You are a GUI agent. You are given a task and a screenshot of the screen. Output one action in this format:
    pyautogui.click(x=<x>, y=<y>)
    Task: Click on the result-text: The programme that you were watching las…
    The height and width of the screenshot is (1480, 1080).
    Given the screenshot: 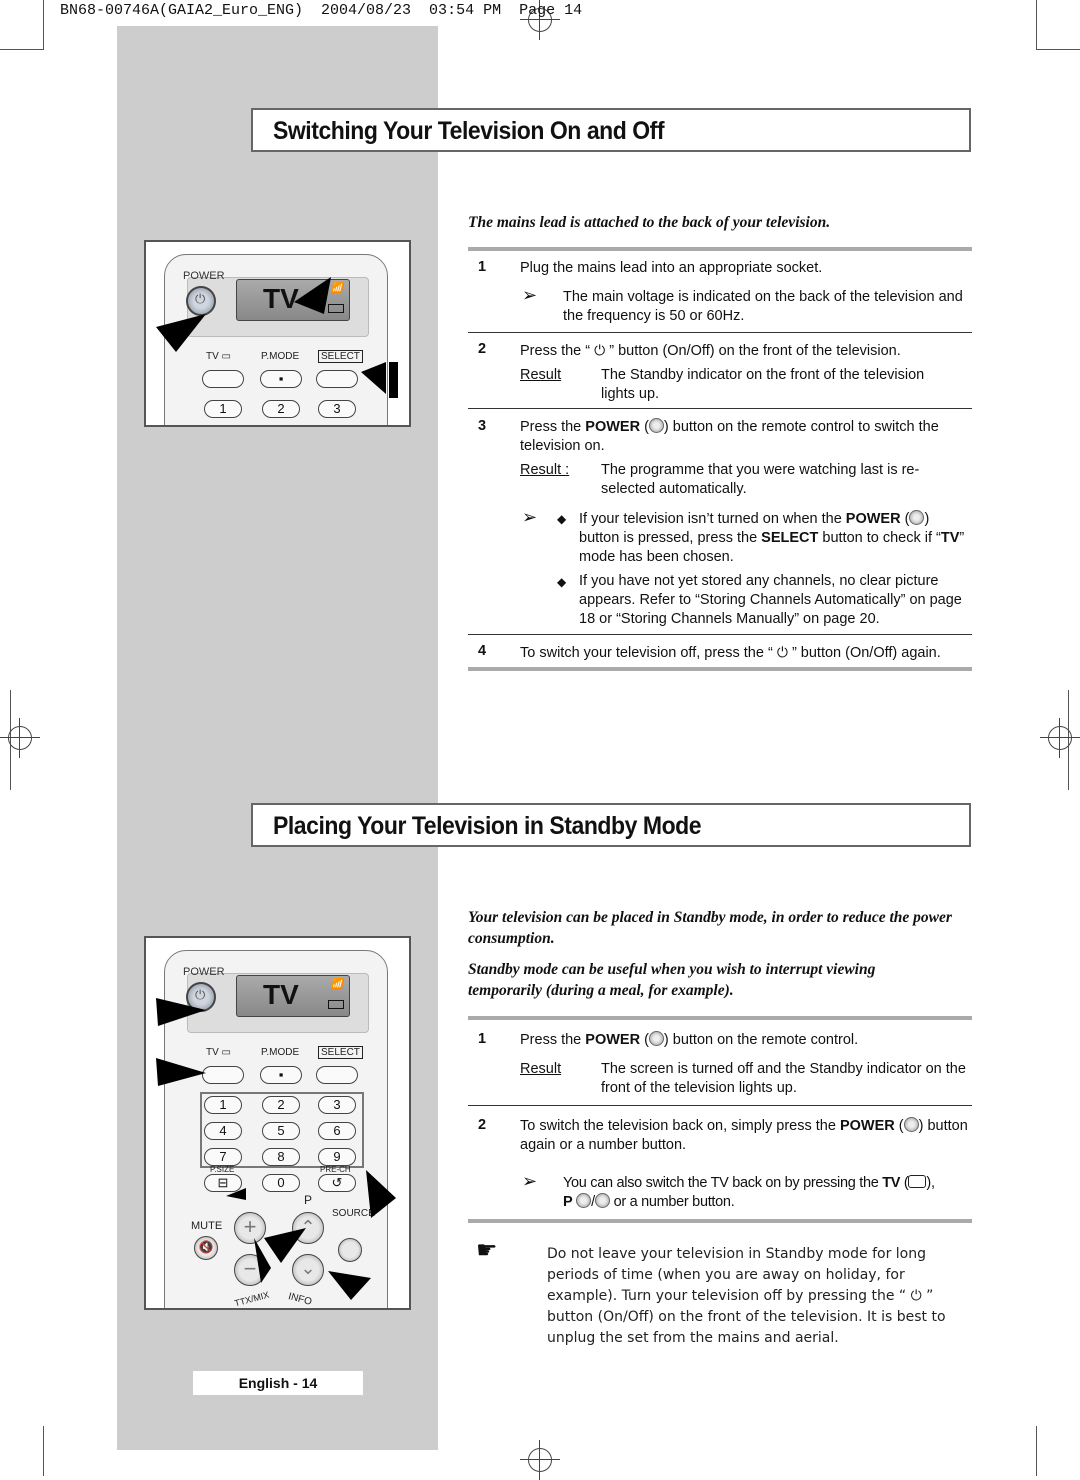 What is the action you would take?
    pyautogui.click(x=760, y=479)
    